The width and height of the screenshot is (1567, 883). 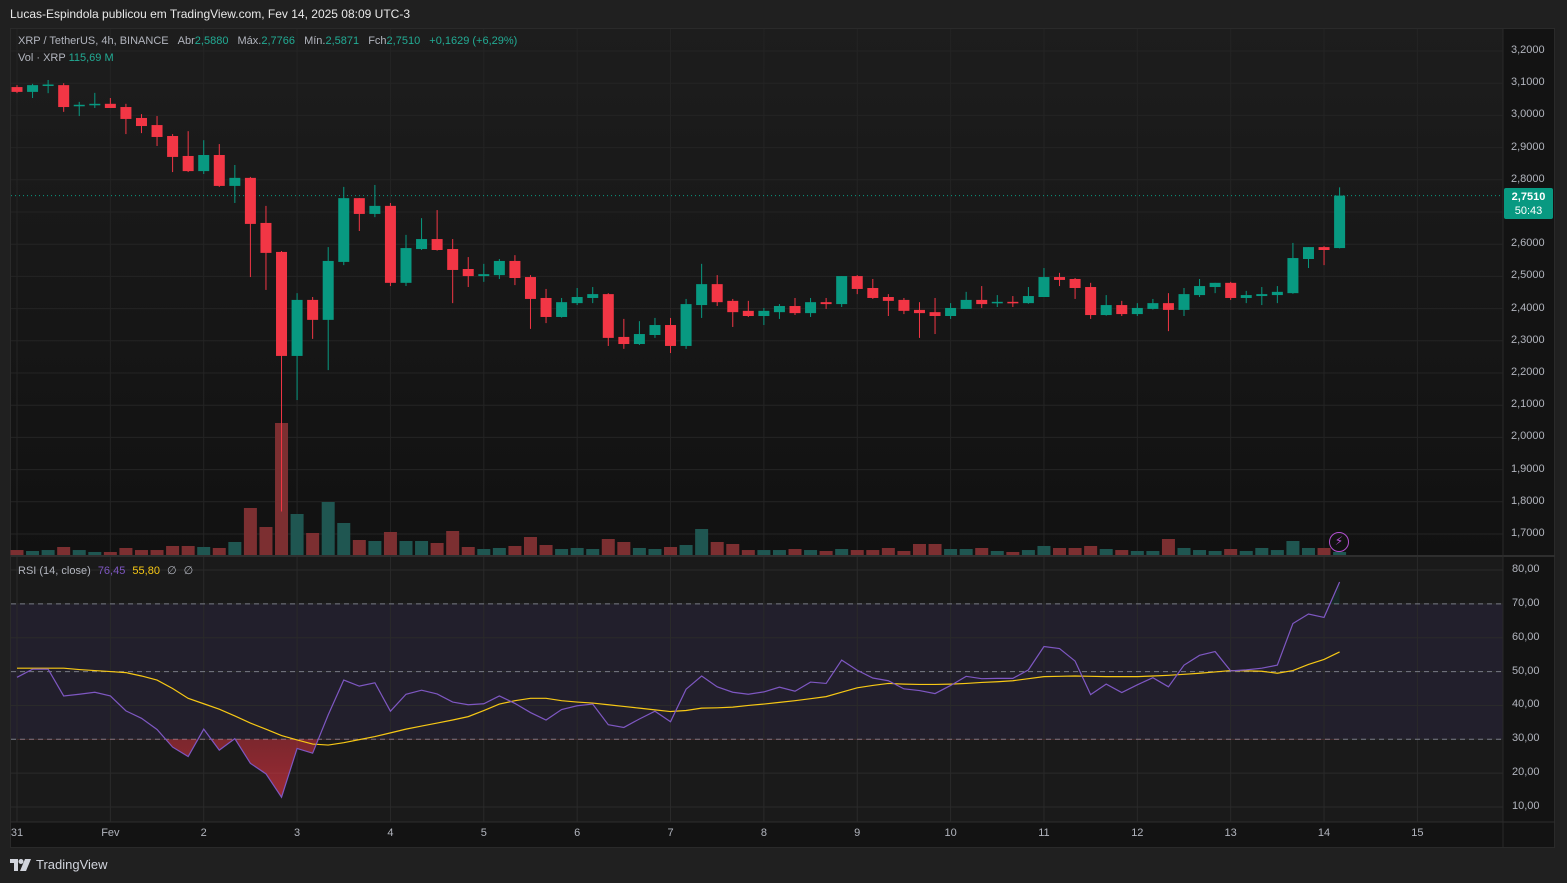 I want to click on volume-legend: Vol · XRP 115,69 M, so click(x=66, y=58).